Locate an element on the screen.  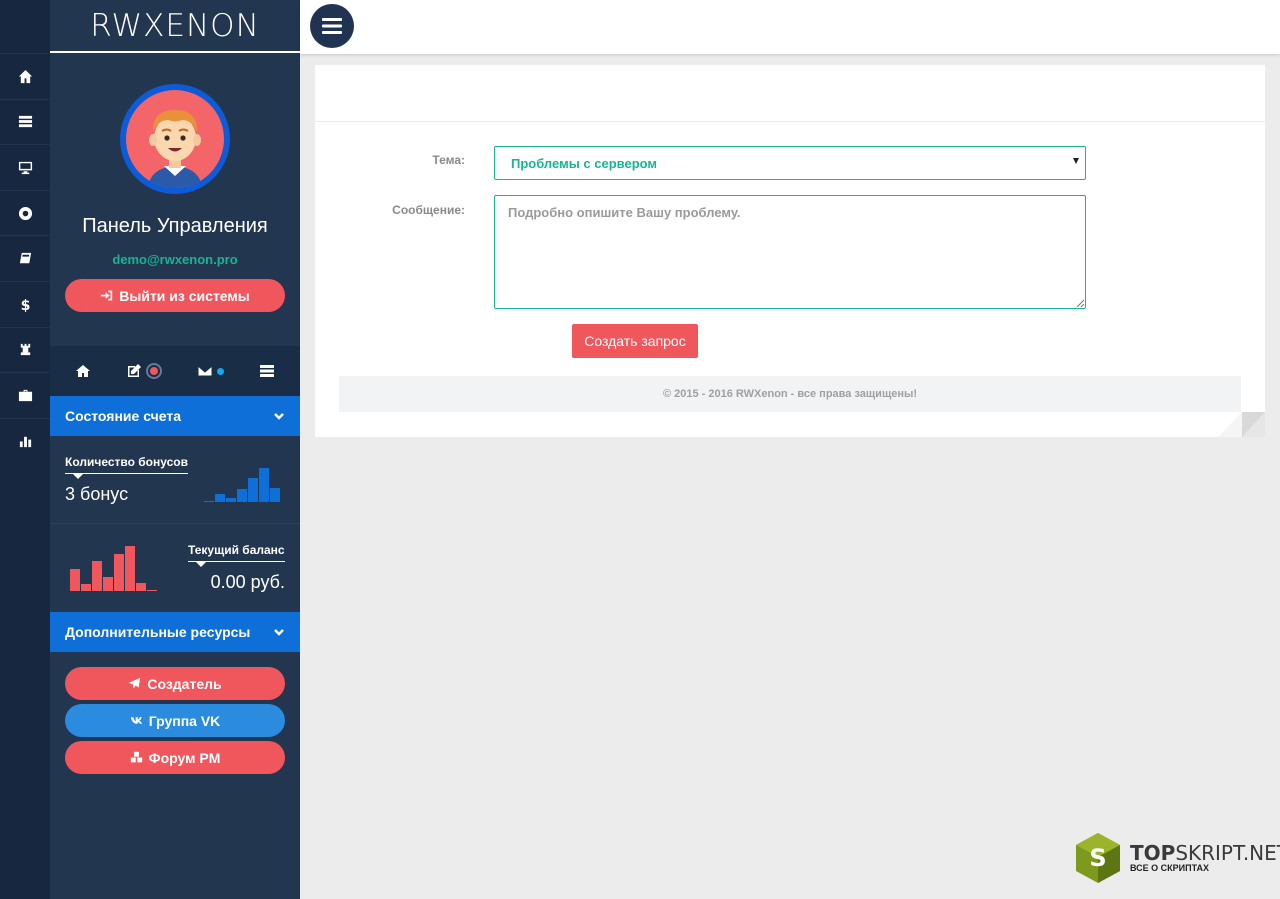
create-request-button: Создать запрос is located at coordinates (635, 341).